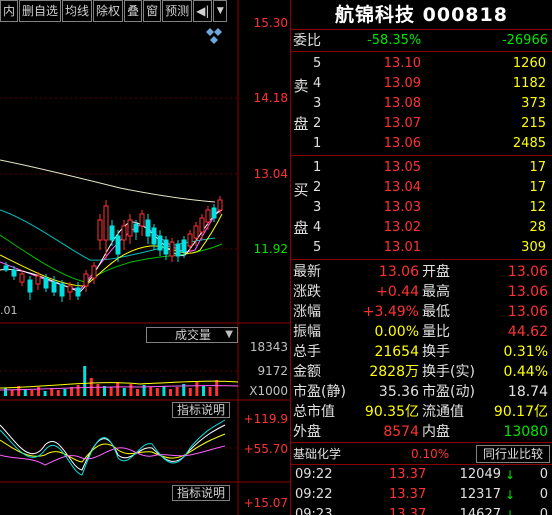 Image resolution: width=552 pixels, height=515 pixels. Describe the element at coordinates (436, 352) in the screenshot. I see `stat-label: 换手` at that location.